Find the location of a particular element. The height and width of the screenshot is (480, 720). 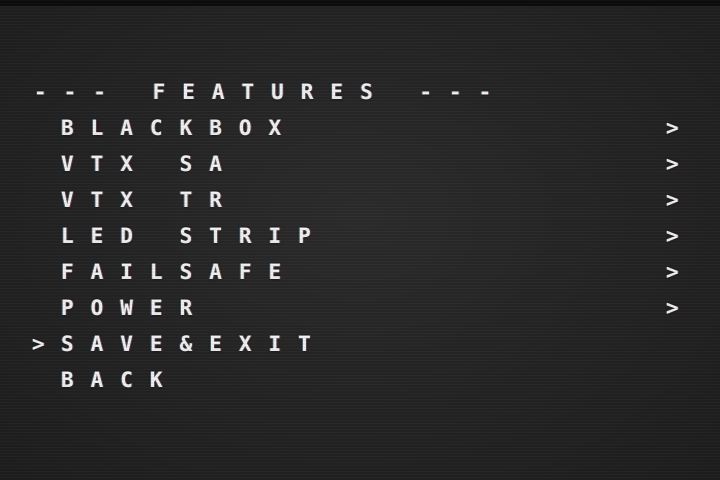

top-border is located at coordinates (360, 3).